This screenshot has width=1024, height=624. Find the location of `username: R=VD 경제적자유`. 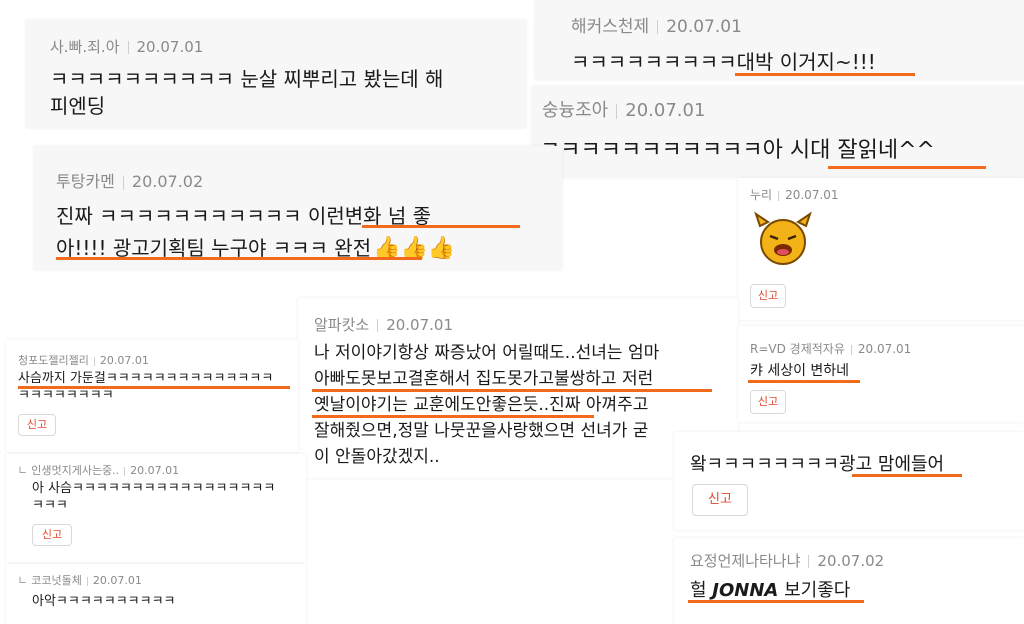

username: R=VD 경제적자유 is located at coordinates (797, 349).